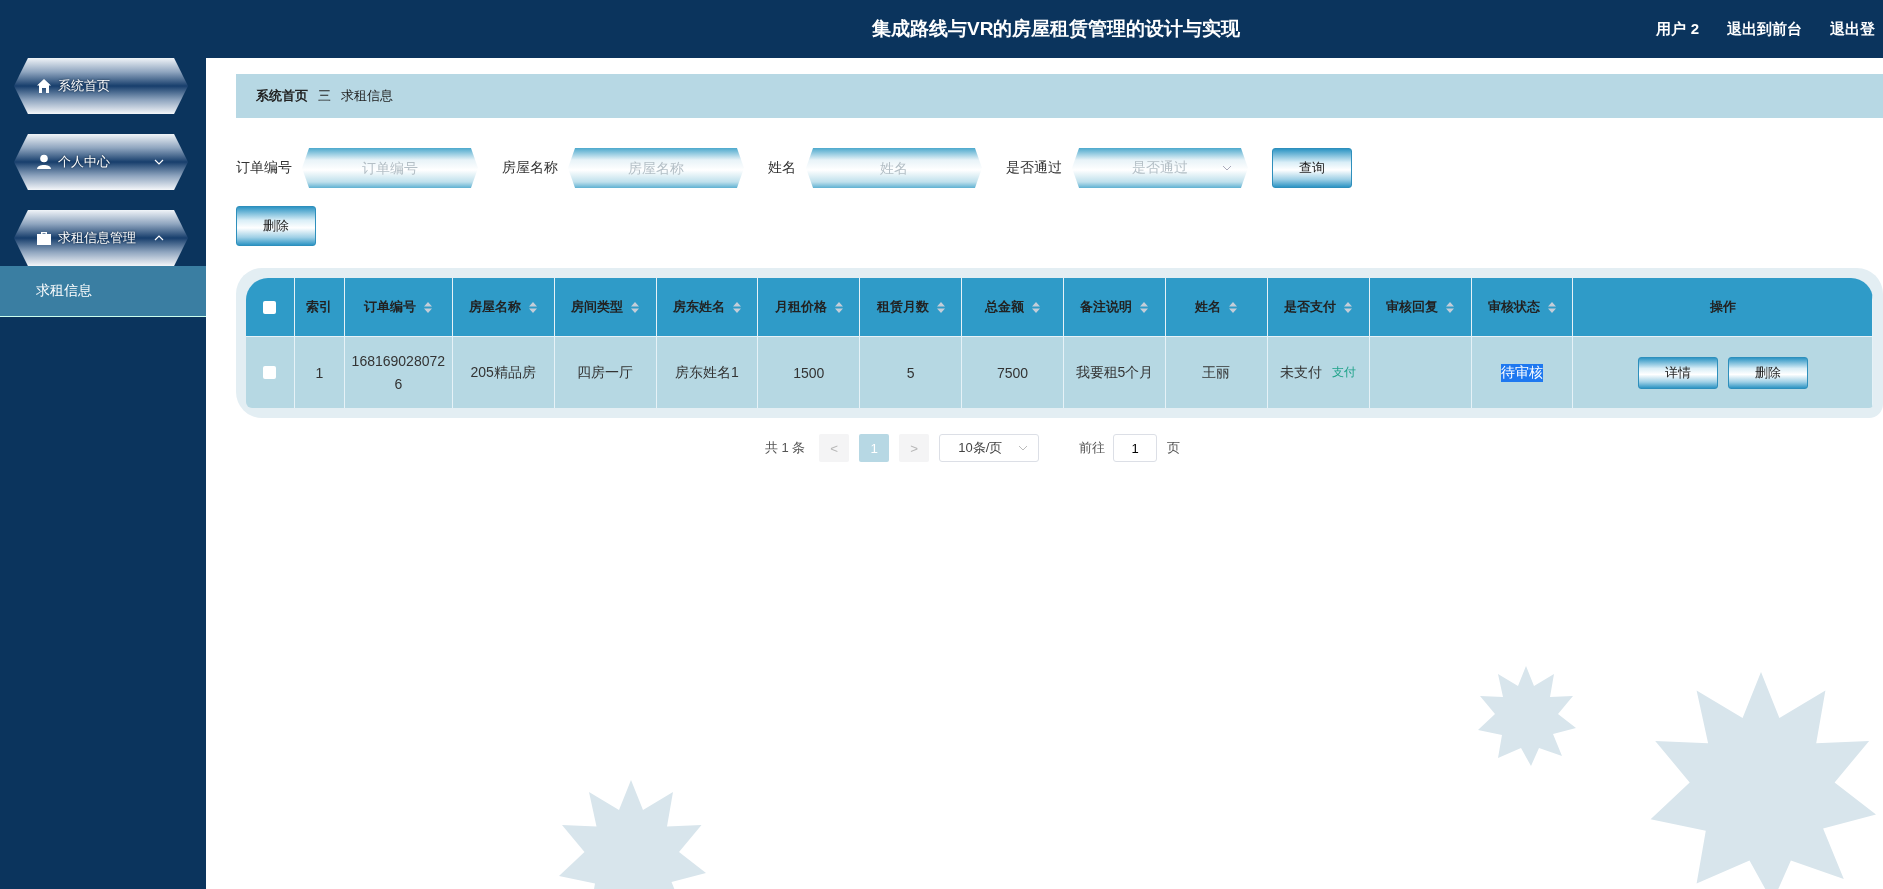 The width and height of the screenshot is (1883, 889). Describe the element at coordinates (707, 307) in the screenshot. I see `column-header: 房东姓名` at that location.